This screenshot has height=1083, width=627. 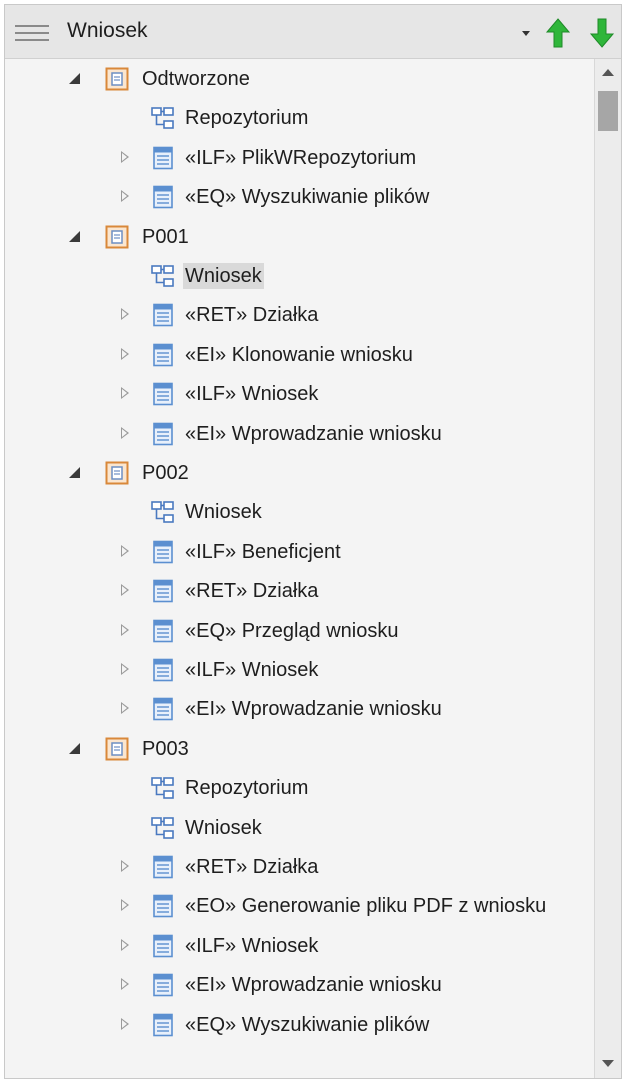 What do you see at coordinates (300, 237) in the screenshot?
I see `tree-row: P001` at bounding box center [300, 237].